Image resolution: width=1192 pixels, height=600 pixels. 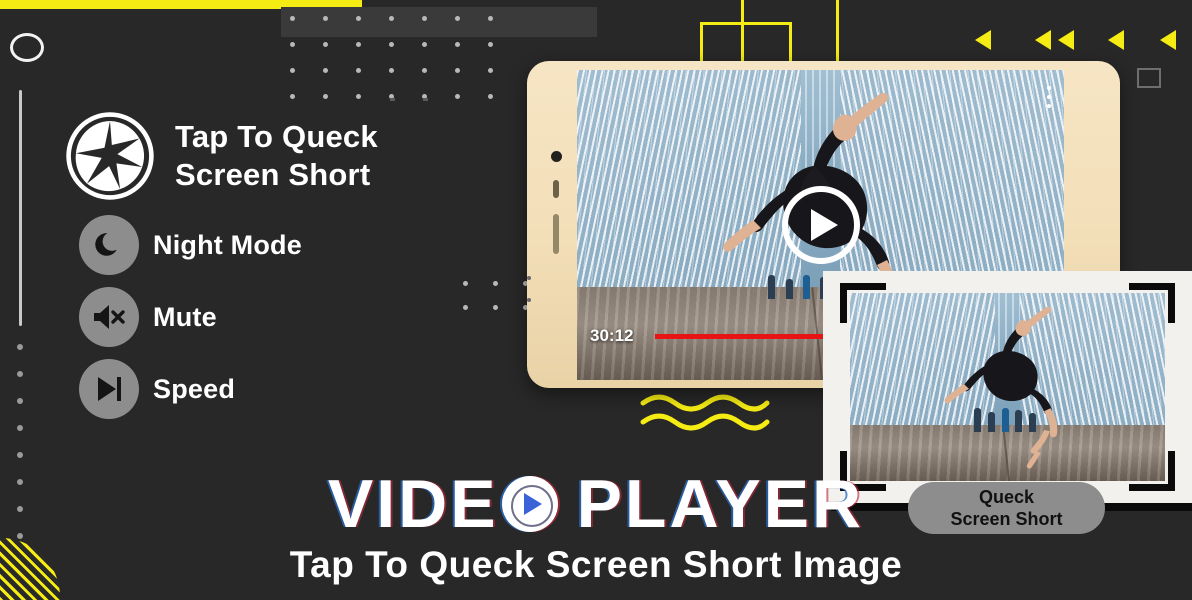 I want to click on play-button, so click(x=820, y=225).